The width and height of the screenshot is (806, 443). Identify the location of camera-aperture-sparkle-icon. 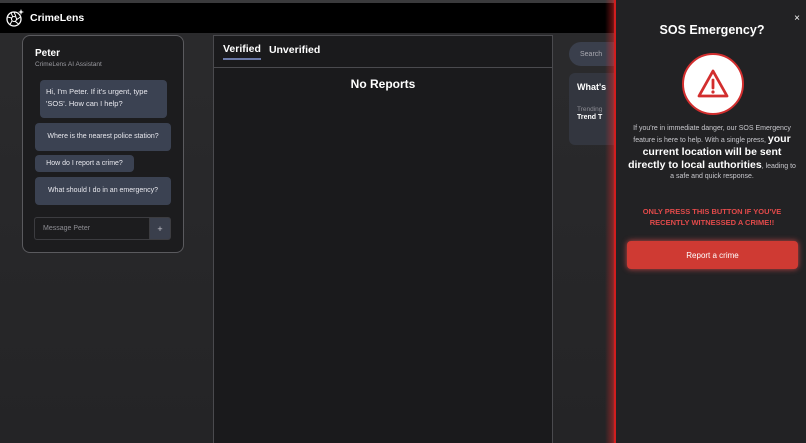
(15, 18).